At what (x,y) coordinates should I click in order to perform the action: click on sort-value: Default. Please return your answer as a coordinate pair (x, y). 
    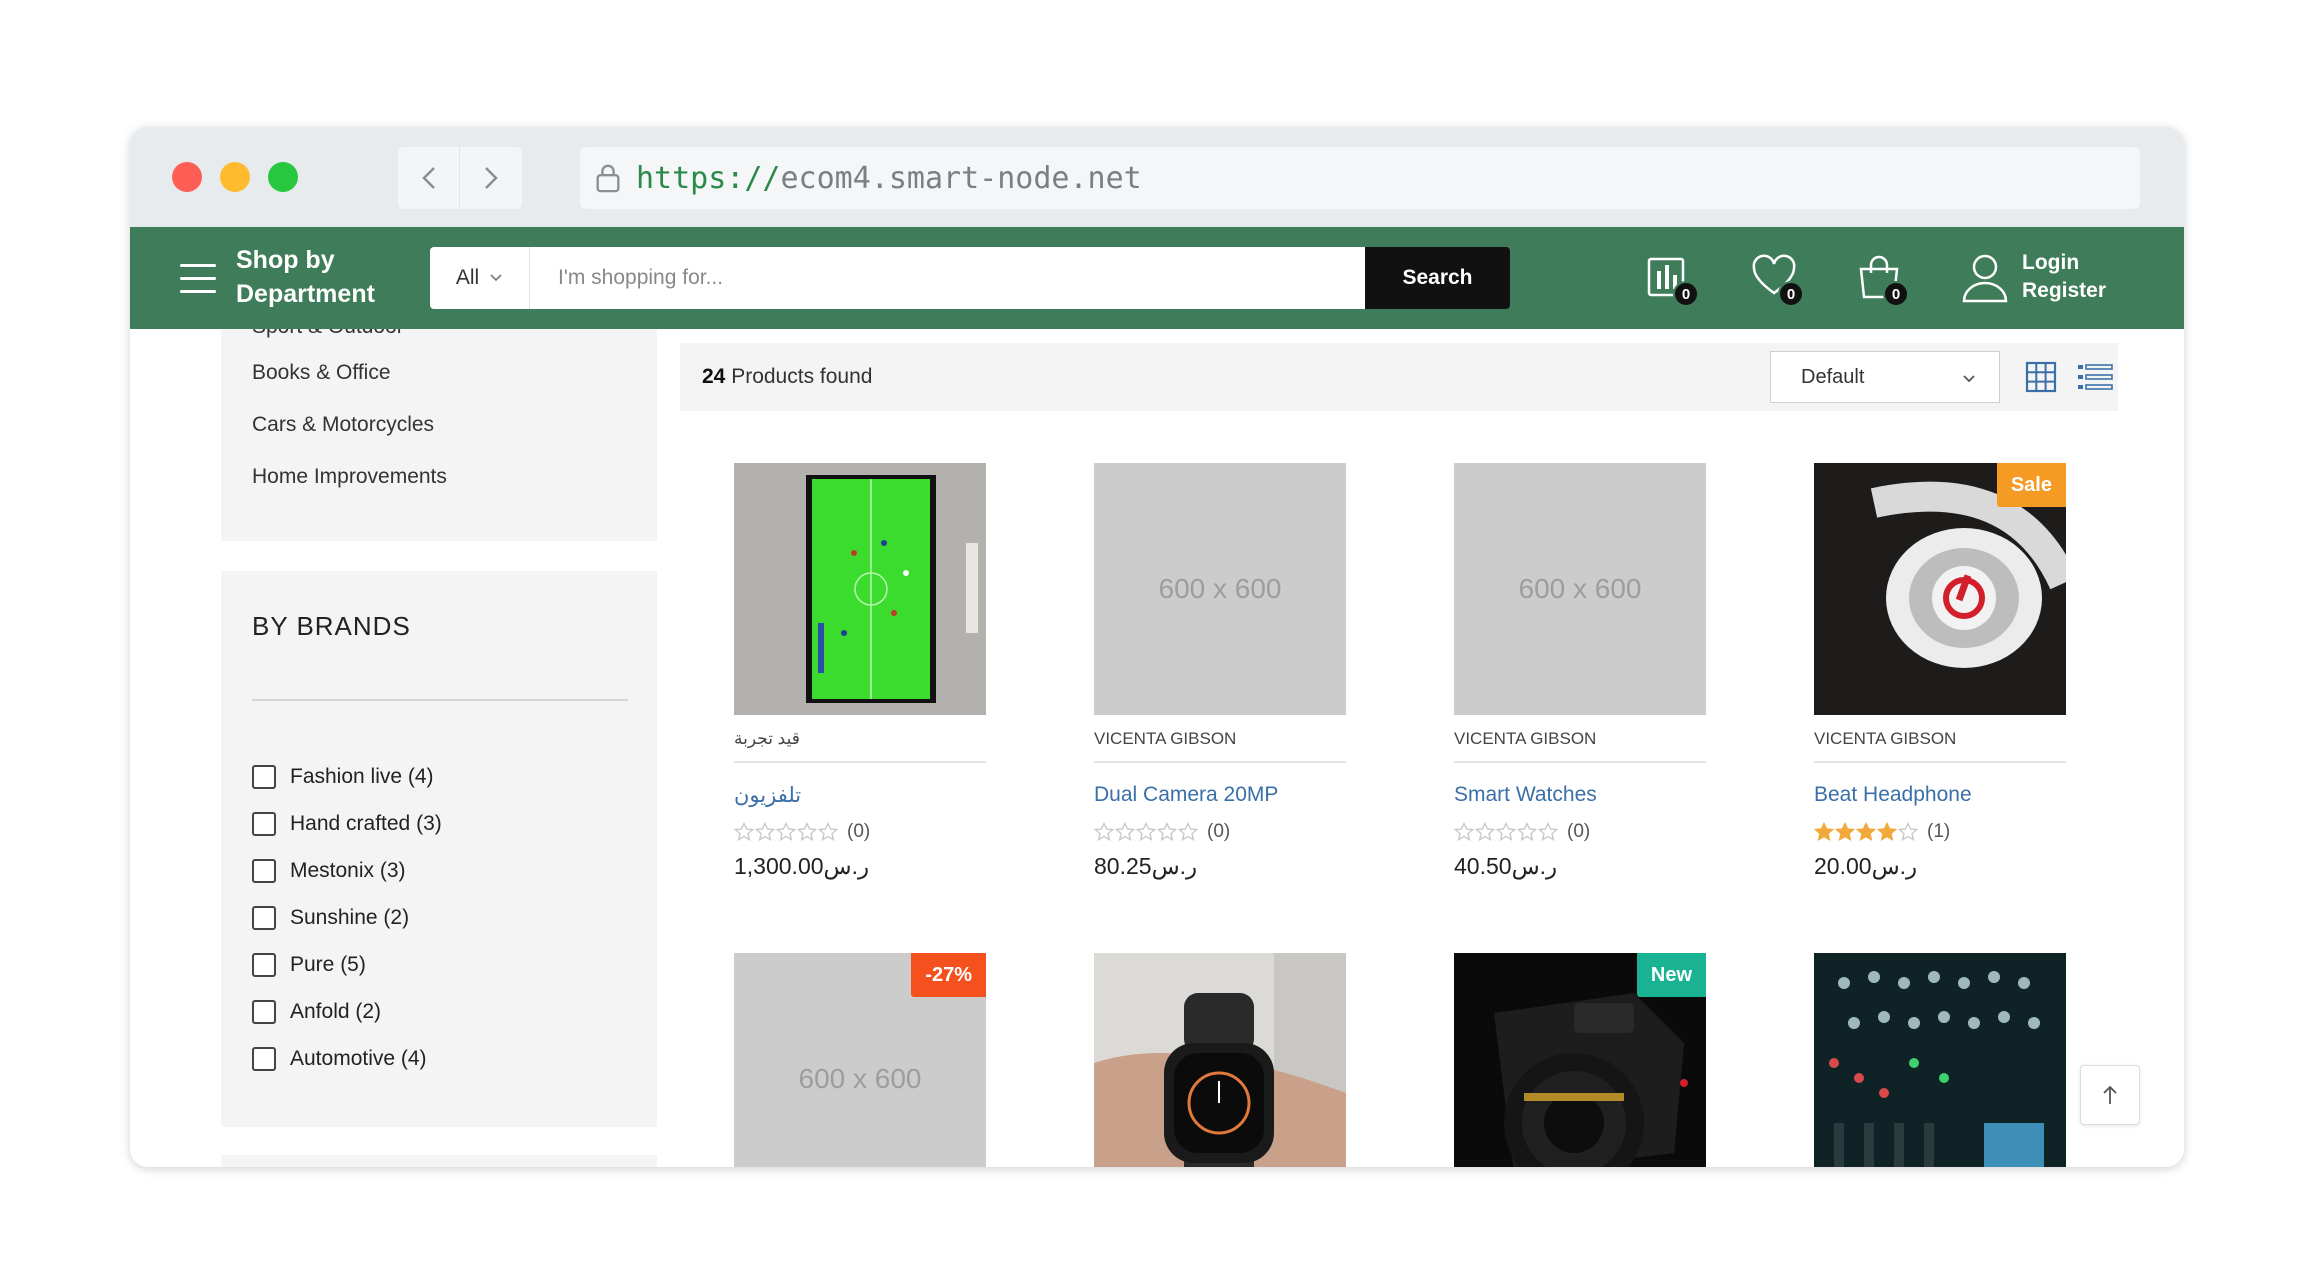
    Looking at the image, I should click on (1833, 376).